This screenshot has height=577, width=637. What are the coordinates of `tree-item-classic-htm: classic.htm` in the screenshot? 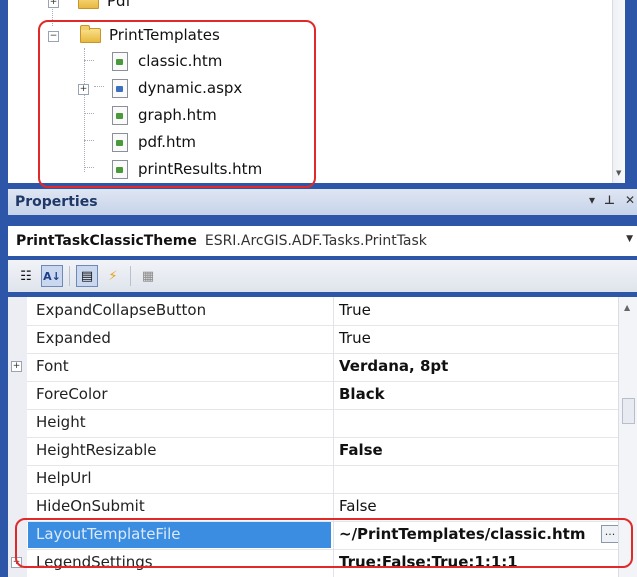 It's located at (167, 61).